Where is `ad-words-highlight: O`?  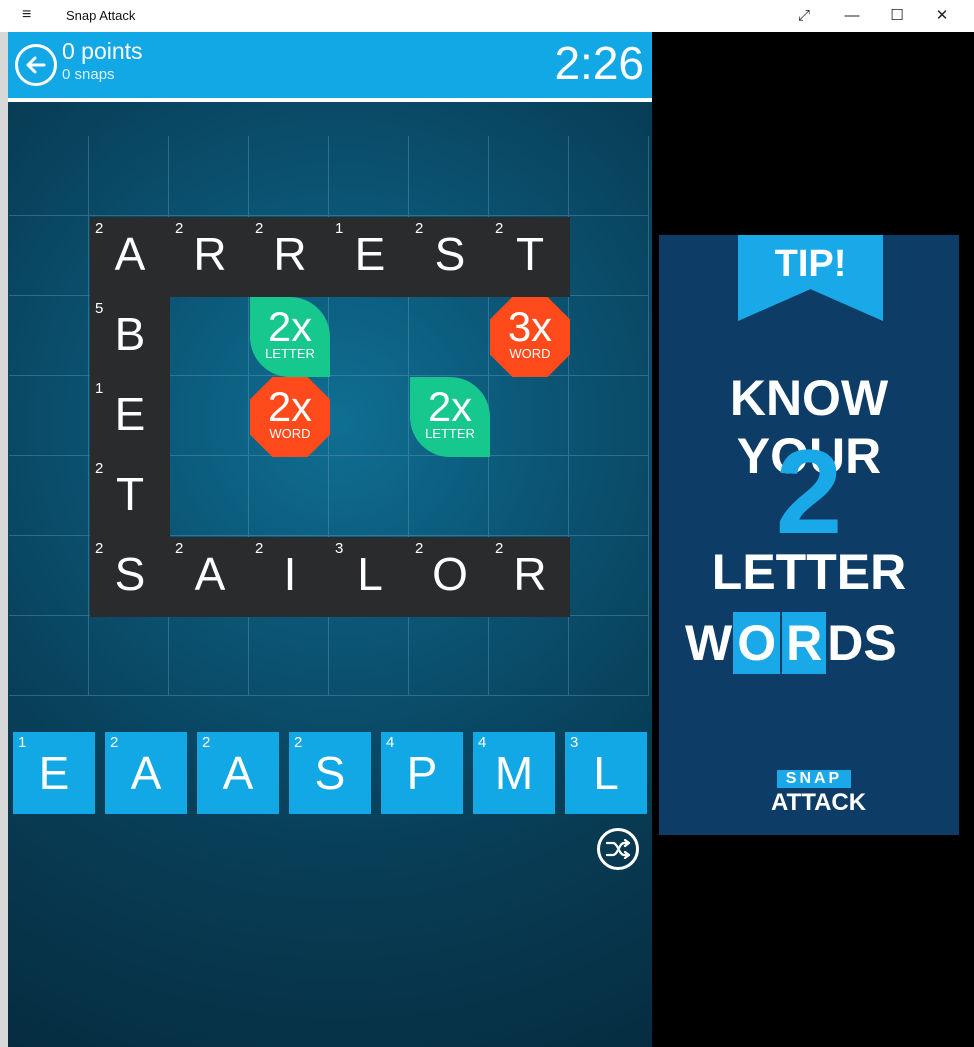 ad-words-highlight: O is located at coordinates (757, 643).